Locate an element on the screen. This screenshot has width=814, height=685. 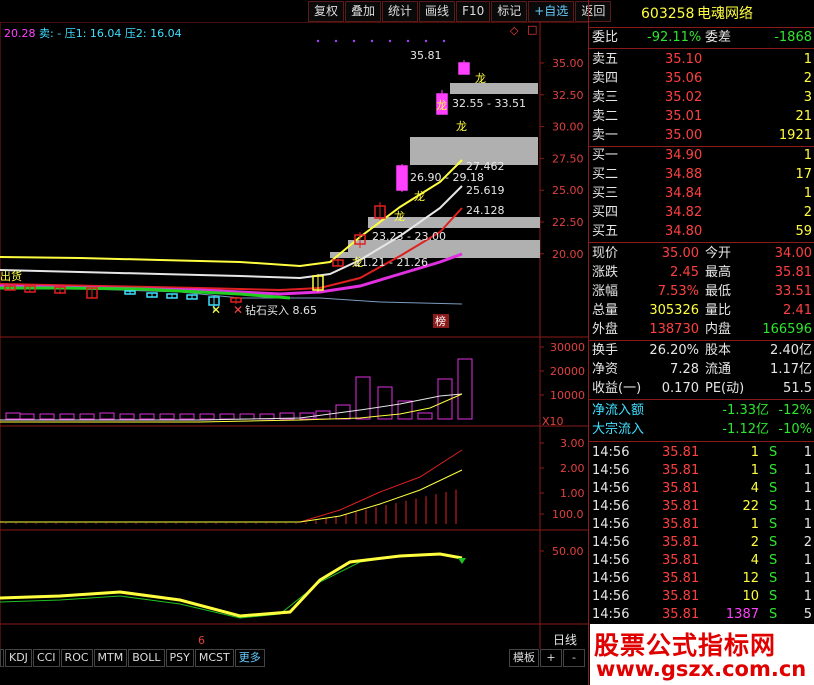
tab-psy: PSY is located at coordinates (179, 658).